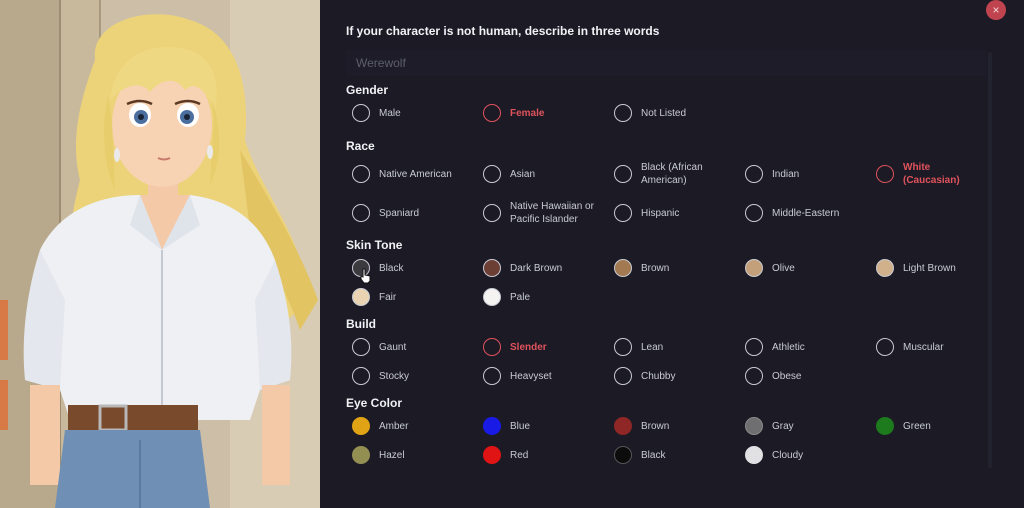 The width and height of the screenshot is (1024, 508). Describe the element at coordinates (394, 376) in the screenshot. I see `option-label: Stocky` at that location.